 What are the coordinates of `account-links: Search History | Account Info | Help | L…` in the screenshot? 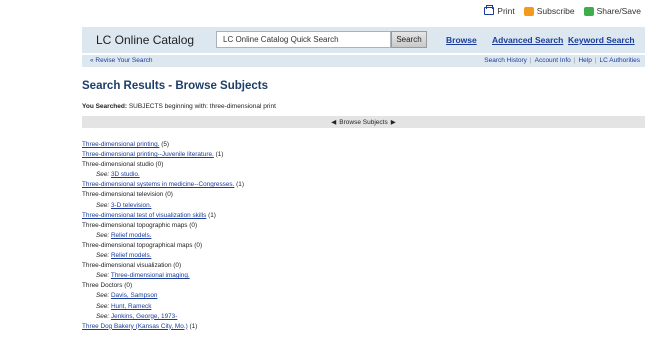 It's located at (562, 60).